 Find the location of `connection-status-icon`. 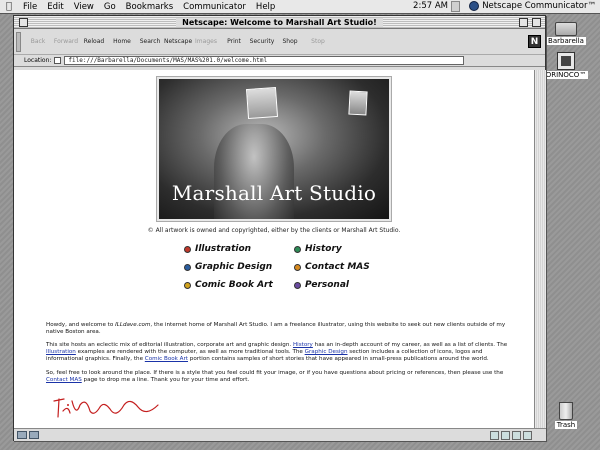

connection-status-icon is located at coordinates (34, 435).